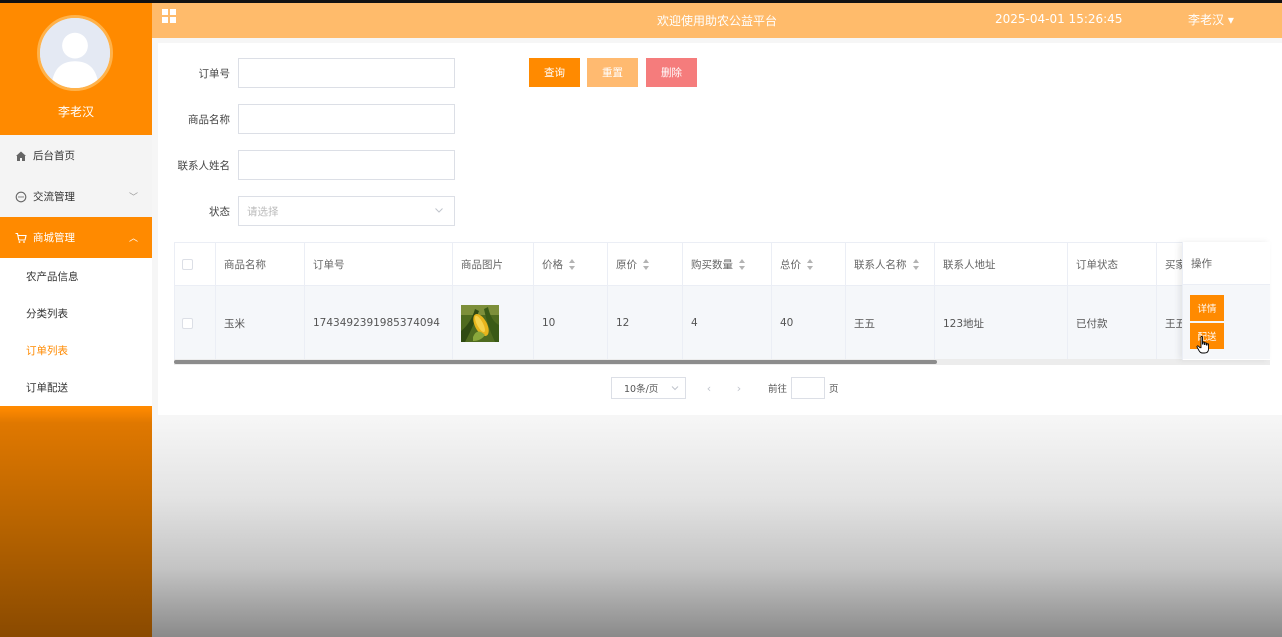 The height and width of the screenshot is (637, 1282). What do you see at coordinates (209, 119) in the screenshot?
I see `product-name-label: 商品名称` at bounding box center [209, 119].